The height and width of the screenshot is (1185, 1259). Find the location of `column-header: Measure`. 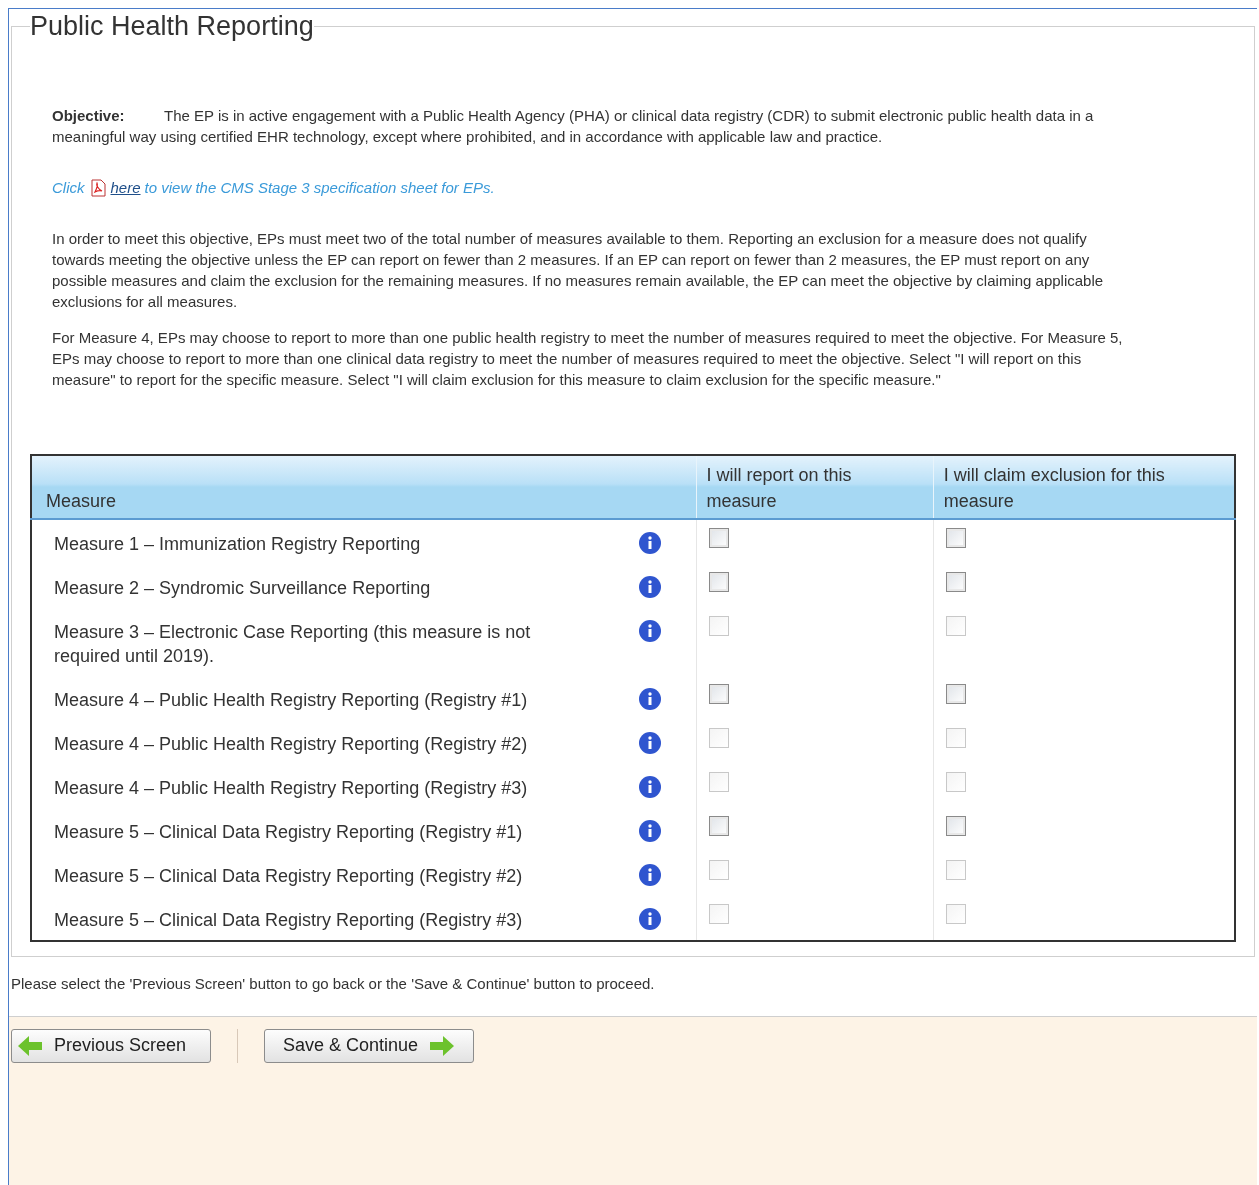

column-header: Measure is located at coordinates (363, 487).